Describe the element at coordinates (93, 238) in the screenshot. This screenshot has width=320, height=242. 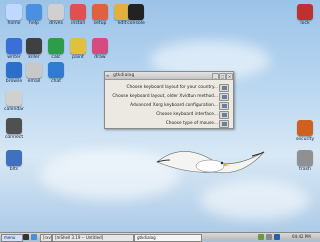
I see `task-mshell: [mShell 3.19 -- Untitled]` at that location.